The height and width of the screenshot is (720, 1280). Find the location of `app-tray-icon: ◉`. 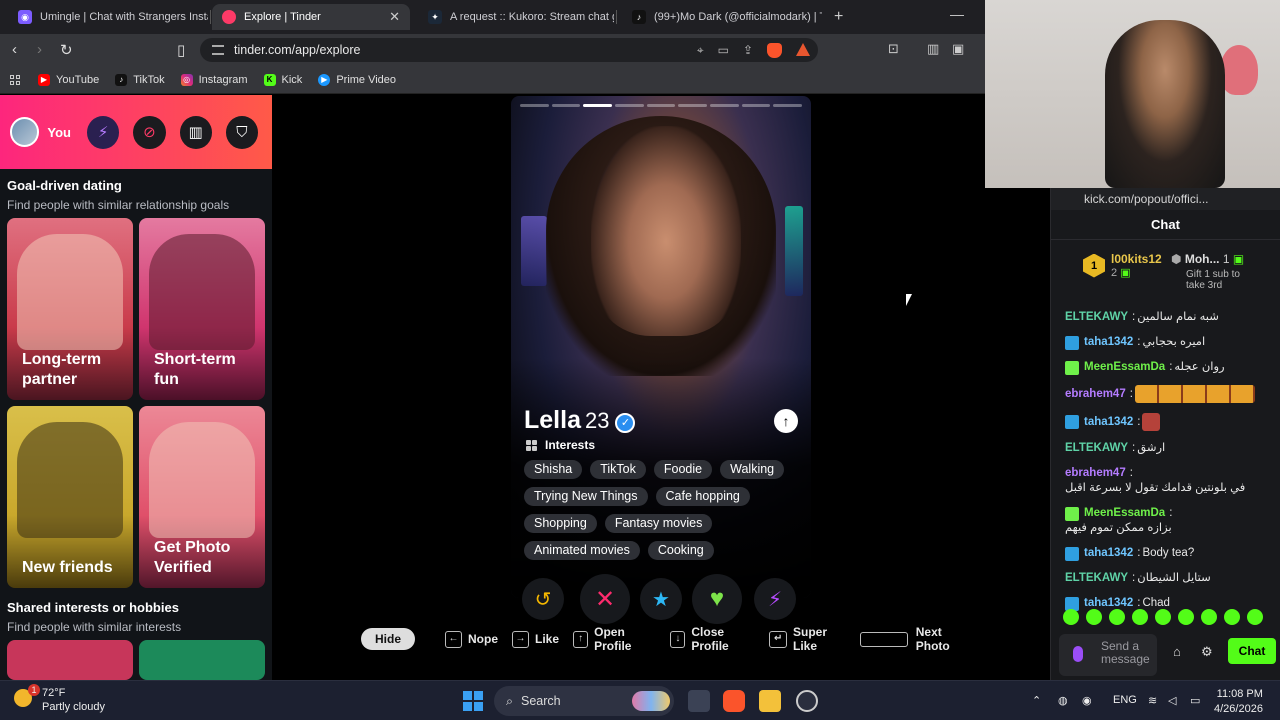

app-tray-icon: ◉ is located at coordinates (1087, 700).